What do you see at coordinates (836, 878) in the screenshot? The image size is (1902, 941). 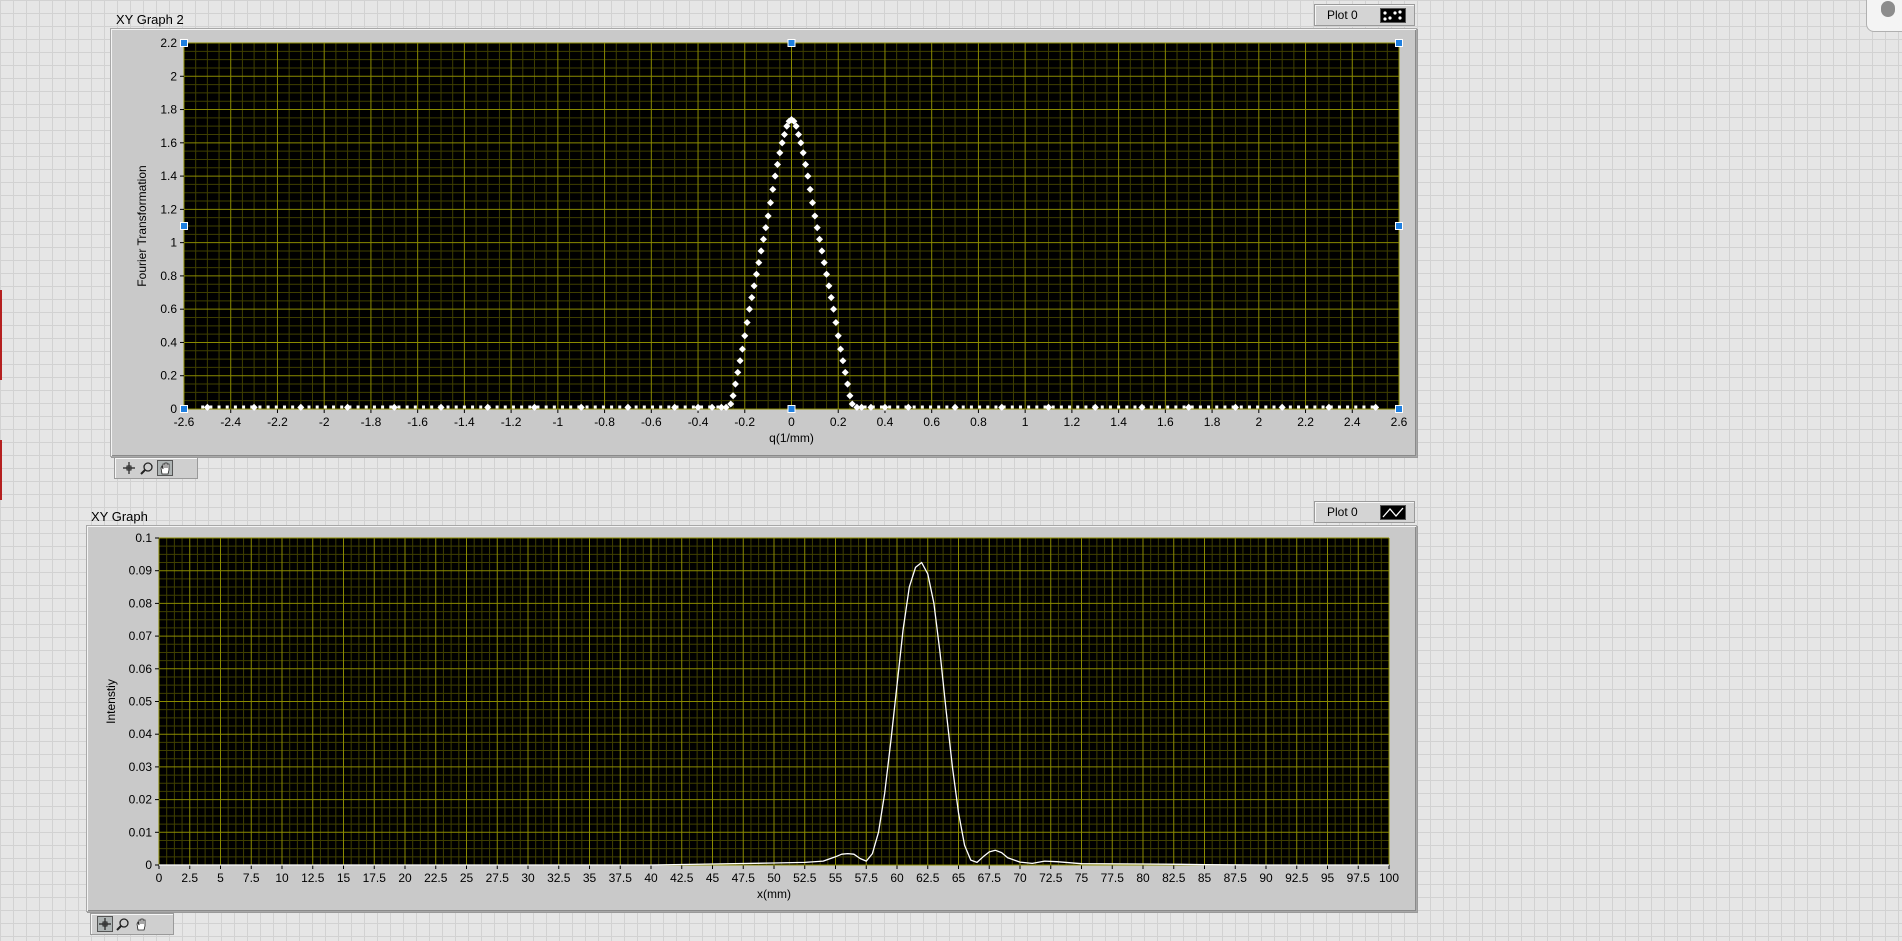 I see `x-tick-label: 55` at bounding box center [836, 878].